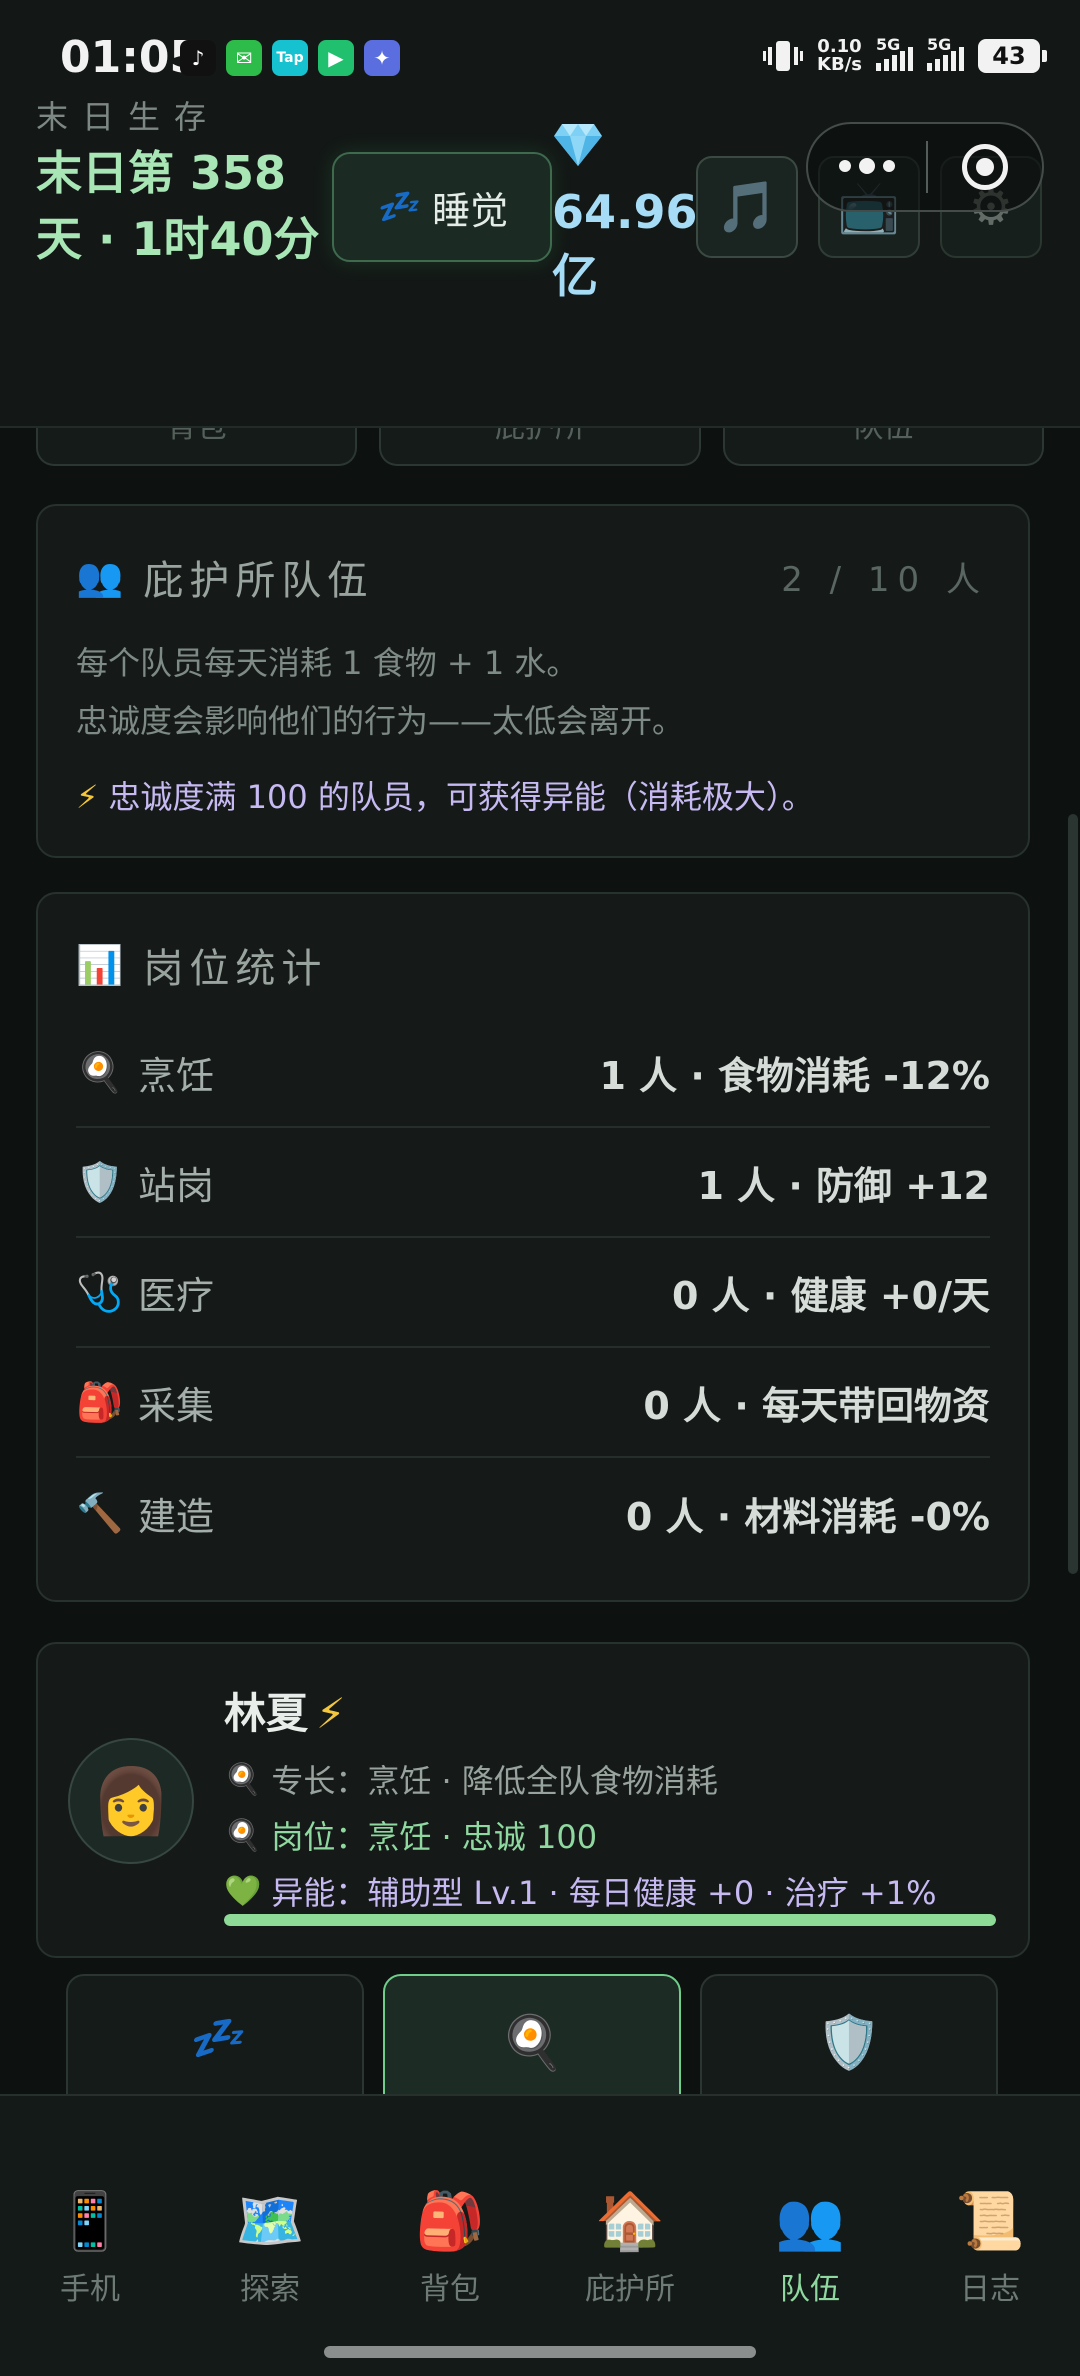 Image resolution: width=1080 pixels, height=2376 pixels. I want to click on wechat-icon: ✉, so click(244, 58).